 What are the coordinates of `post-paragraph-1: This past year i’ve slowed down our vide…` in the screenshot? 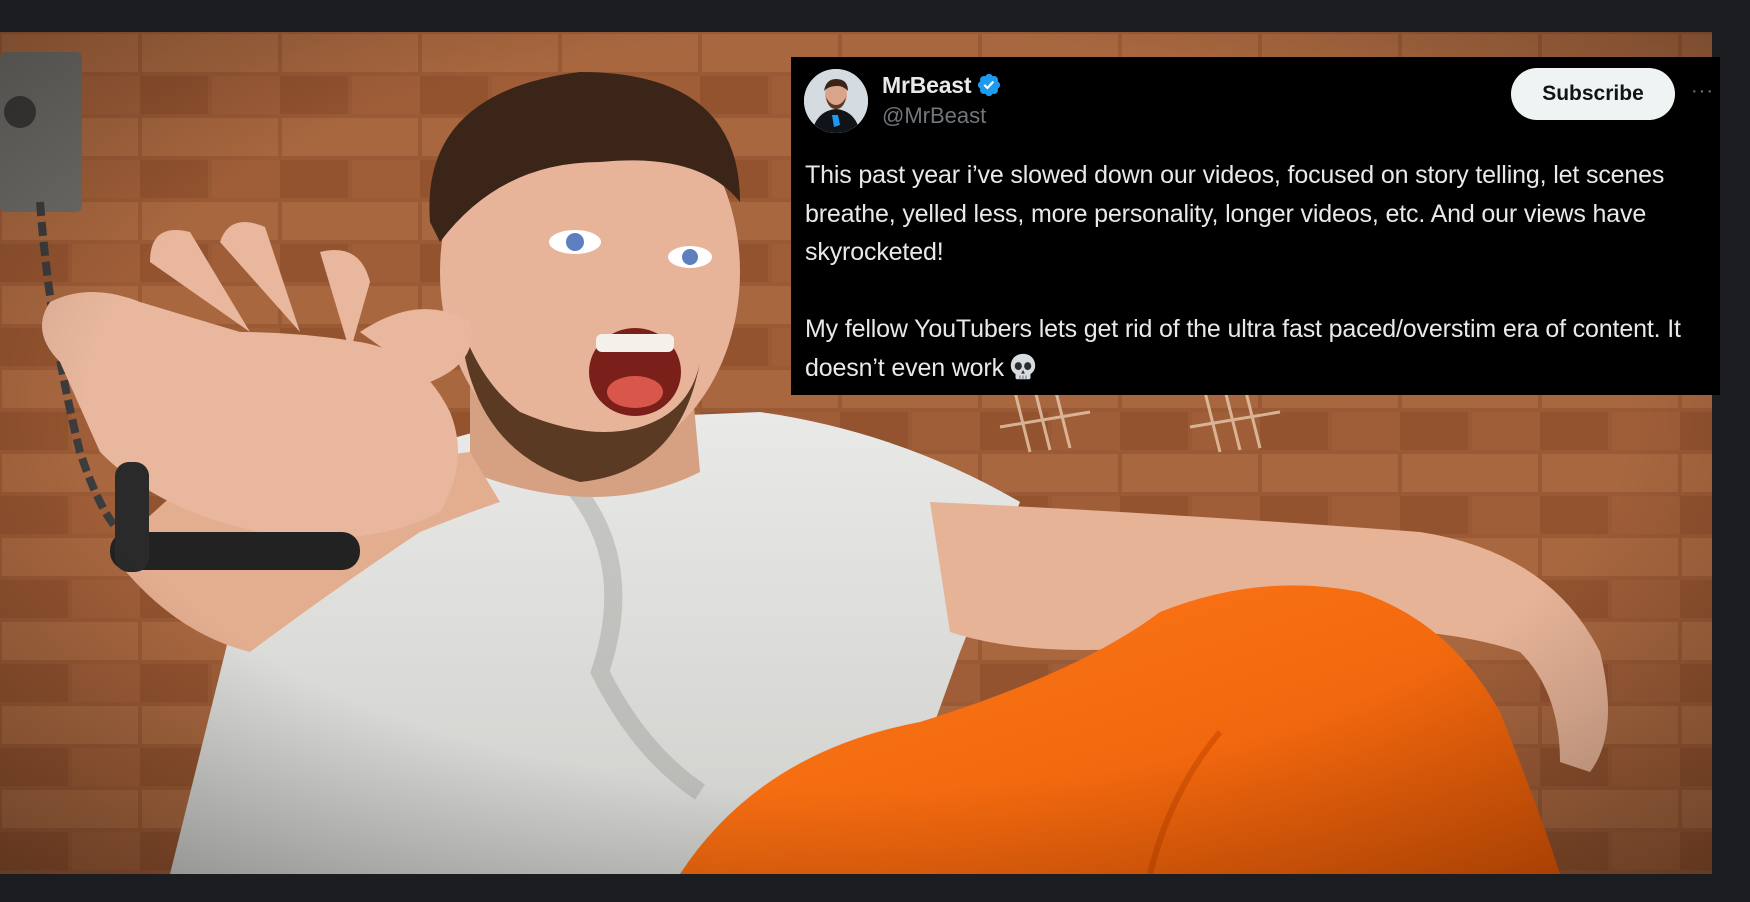 It's located at (1235, 213).